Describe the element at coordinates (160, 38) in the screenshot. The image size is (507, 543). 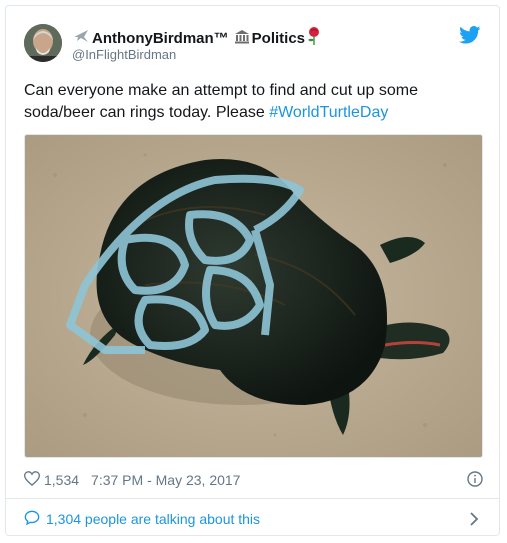
I see `display-name-text: AnthonyBirdman™` at that location.